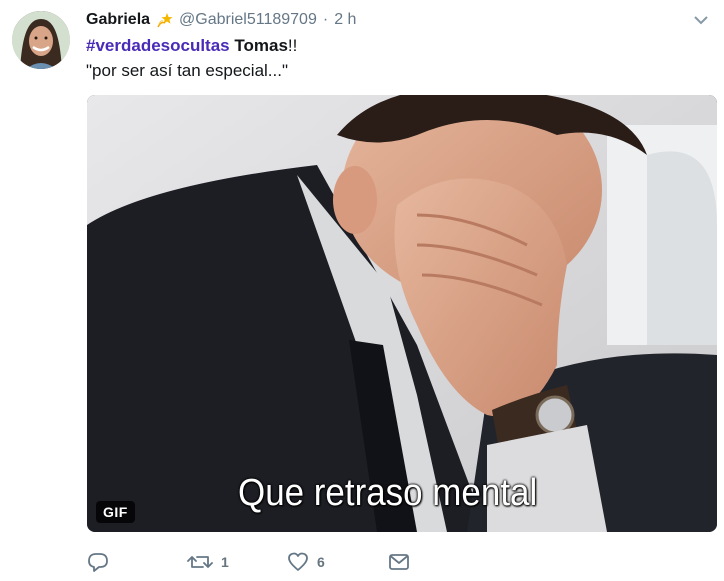 This screenshot has width=724, height=581. I want to click on display-name: Gabriela, so click(118, 20).